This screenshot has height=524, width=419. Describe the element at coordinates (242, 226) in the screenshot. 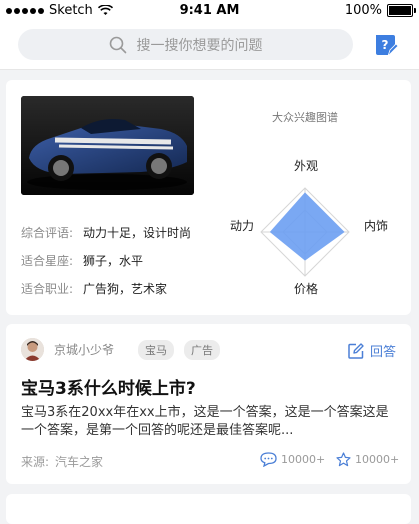

I see `radar-label-power: 动力` at that location.